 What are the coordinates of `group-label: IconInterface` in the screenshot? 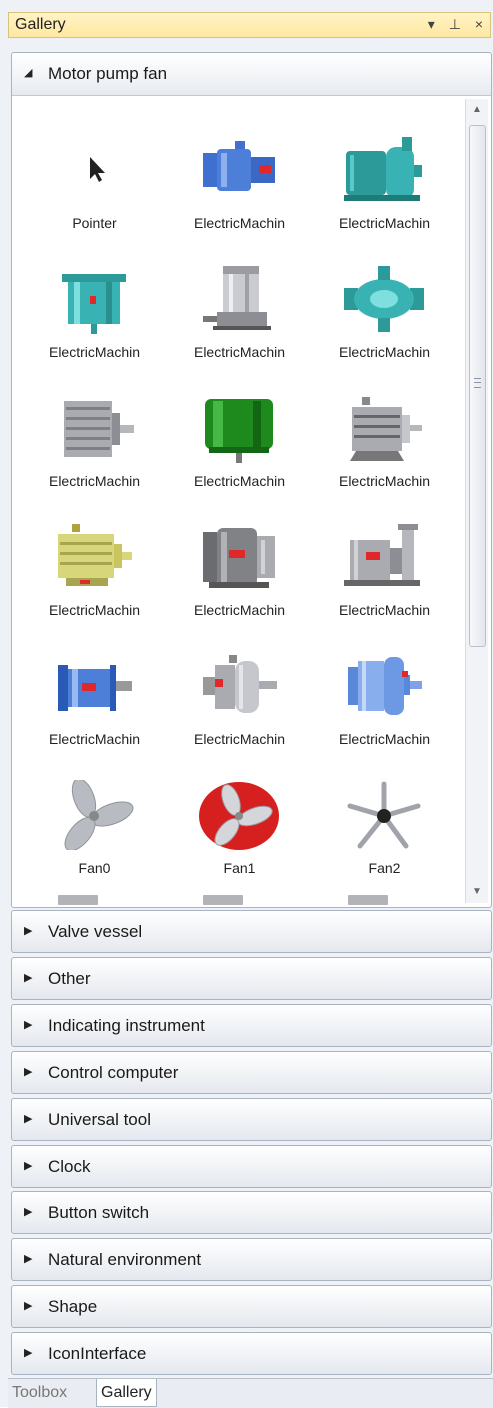 It's located at (97, 1354).